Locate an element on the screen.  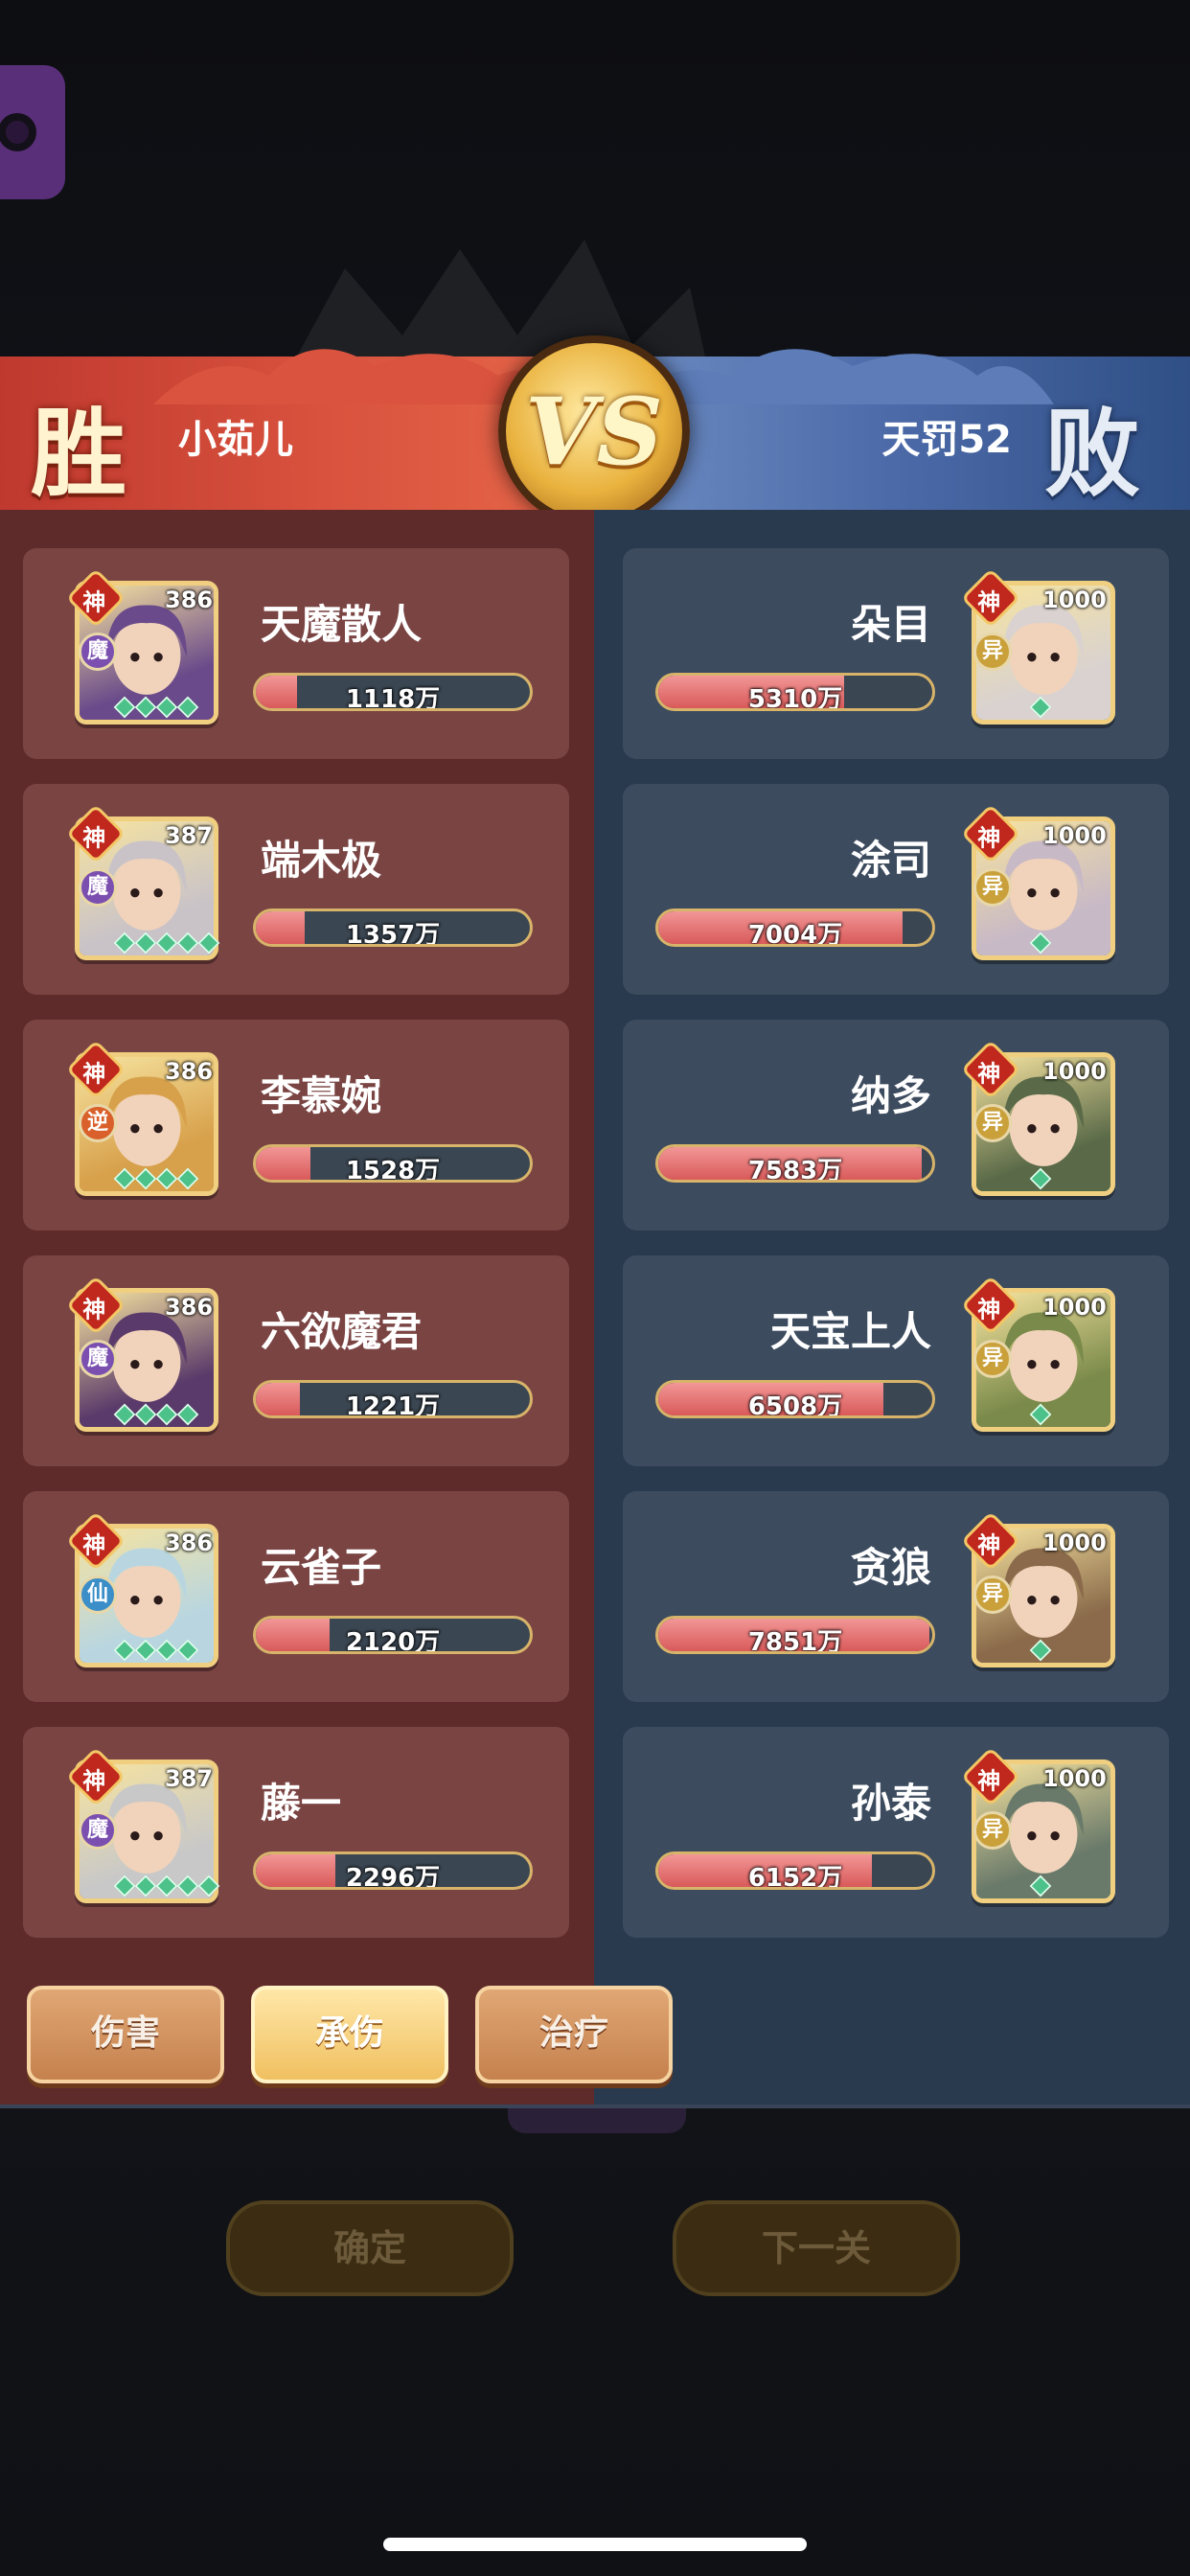
dimmed-element is located at coordinates (597, 2120).